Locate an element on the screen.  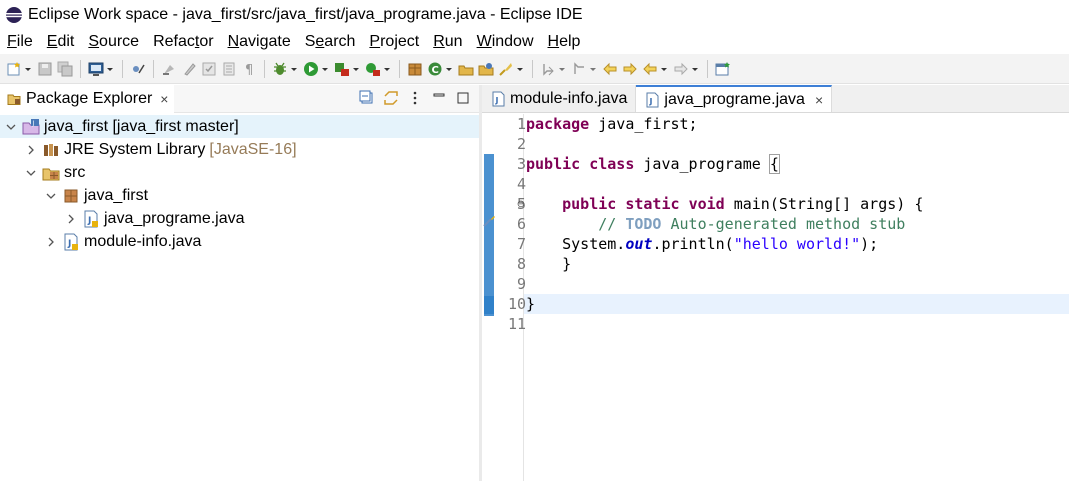
edit-highlight-icon is located at coordinates (189, 69).